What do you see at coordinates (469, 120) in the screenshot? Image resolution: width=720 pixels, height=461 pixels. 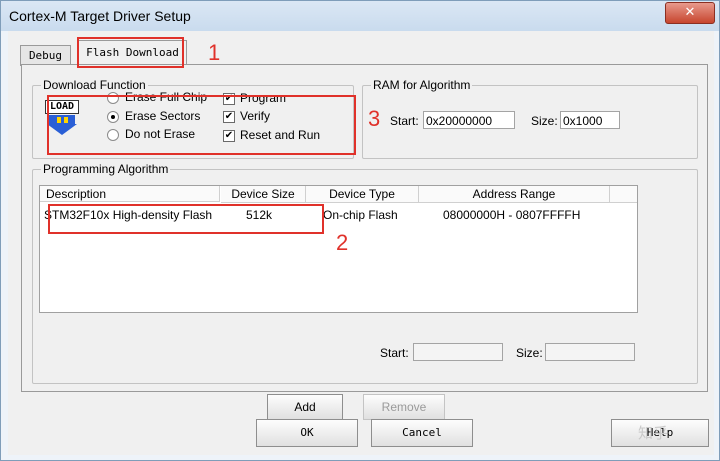 I see `ram-start-input: 0x20000000` at bounding box center [469, 120].